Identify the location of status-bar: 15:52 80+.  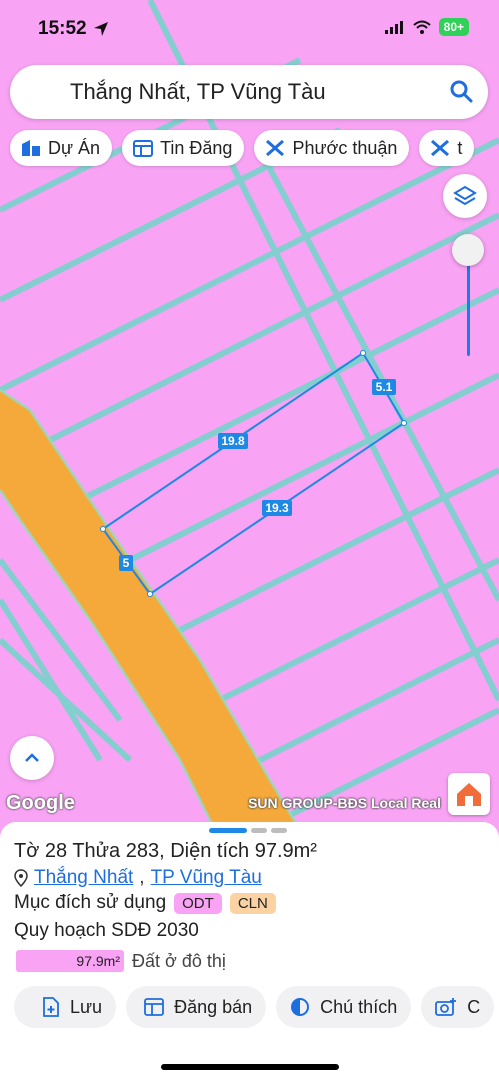
(249, 29).